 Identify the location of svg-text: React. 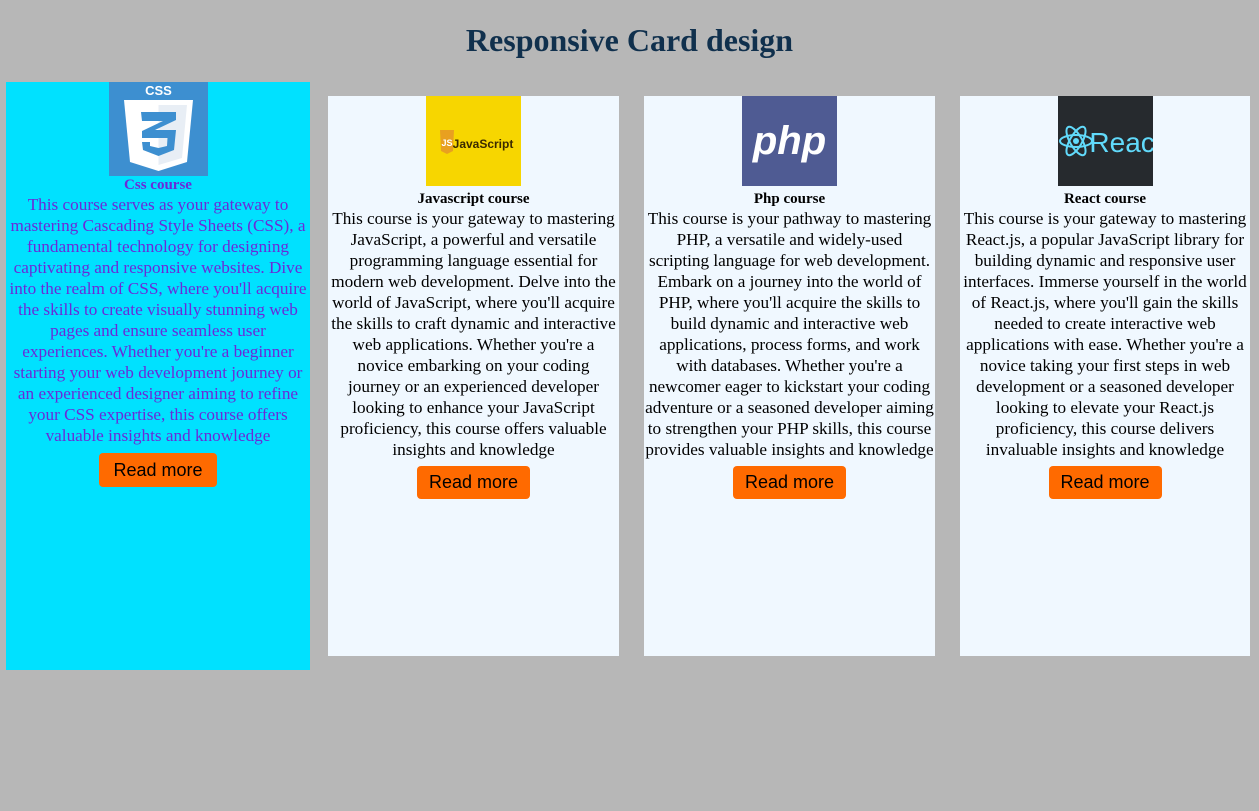
(1121, 142).